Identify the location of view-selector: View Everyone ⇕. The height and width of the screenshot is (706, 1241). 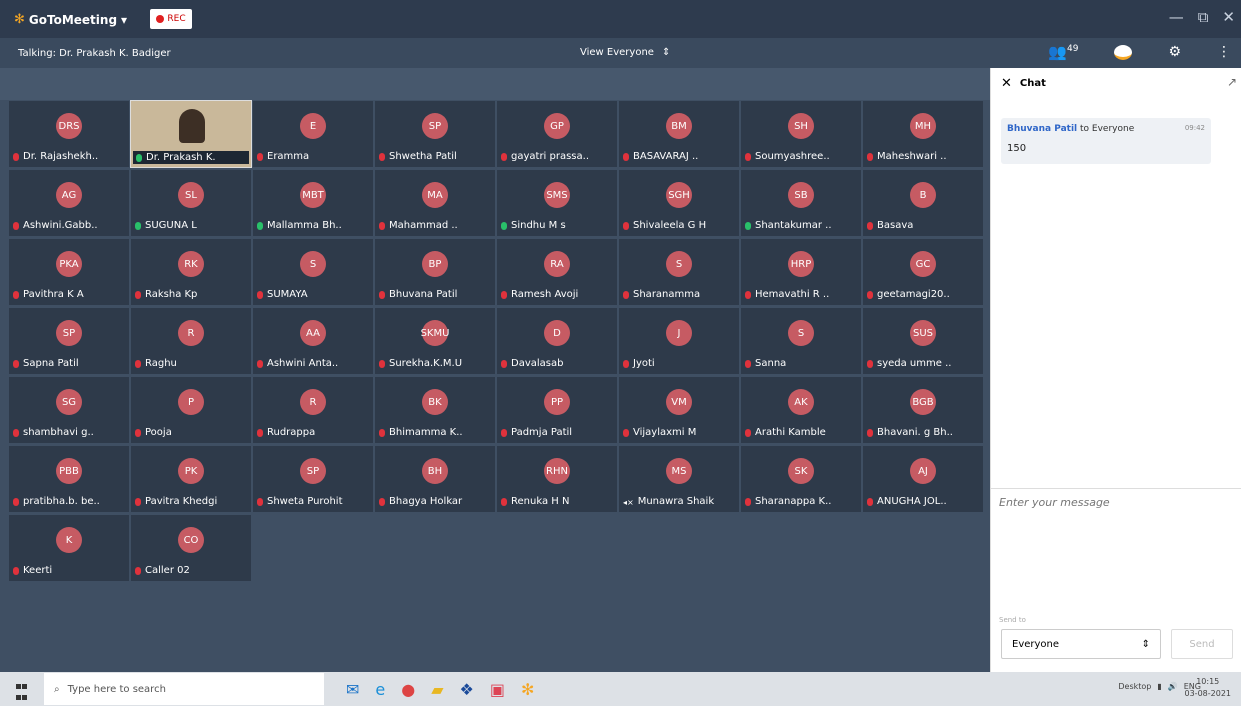
(625, 52).